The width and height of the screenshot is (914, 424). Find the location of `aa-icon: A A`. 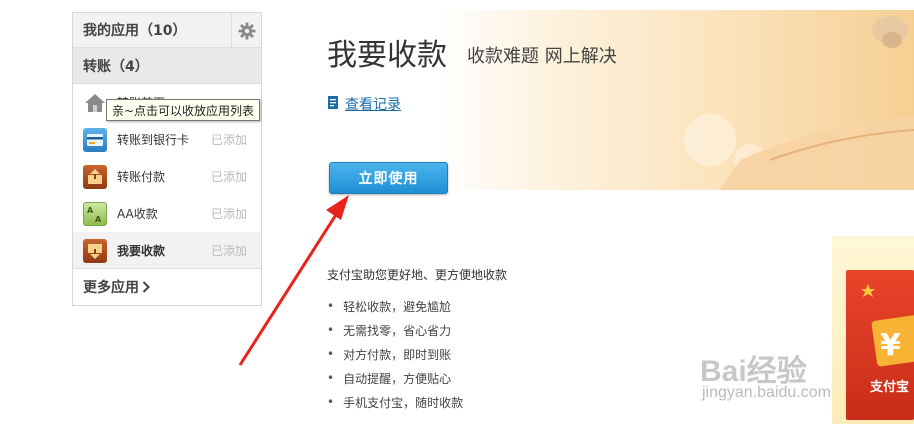

aa-icon: A A is located at coordinates (95, 213).